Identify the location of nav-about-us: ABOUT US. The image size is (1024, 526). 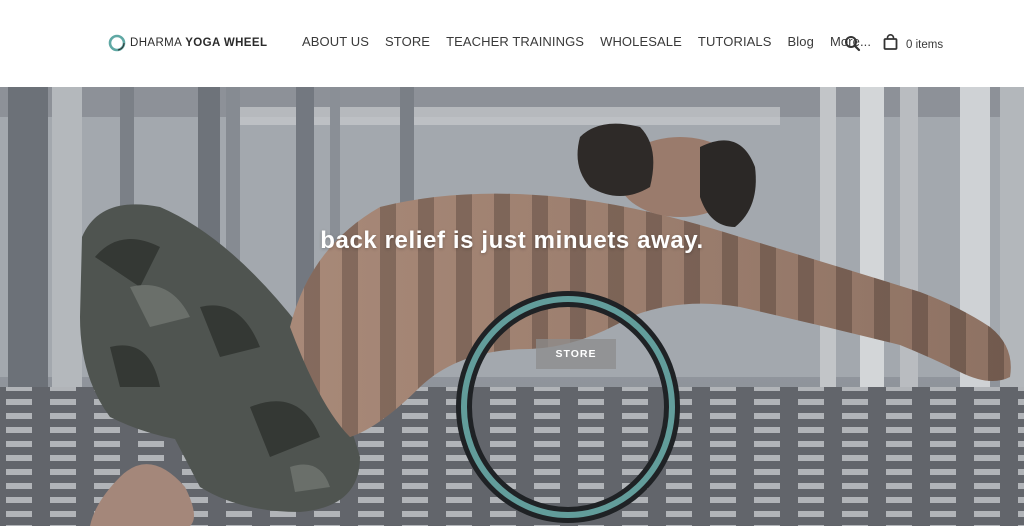
(335, 41).